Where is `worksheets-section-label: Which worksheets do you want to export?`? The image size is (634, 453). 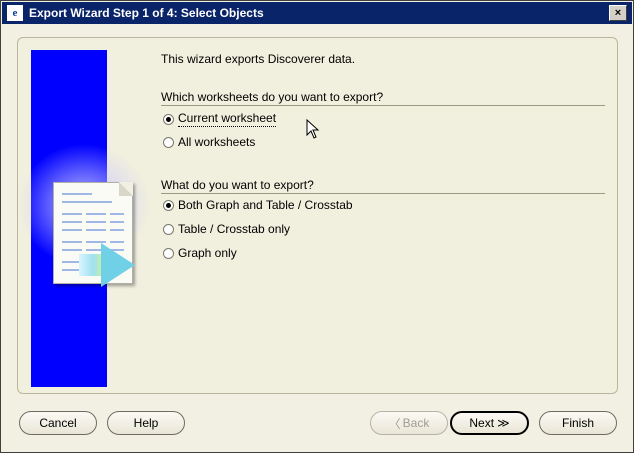 worksheets-section-label: Which worksheets do you want to export? is located at coordinates (383, 98).